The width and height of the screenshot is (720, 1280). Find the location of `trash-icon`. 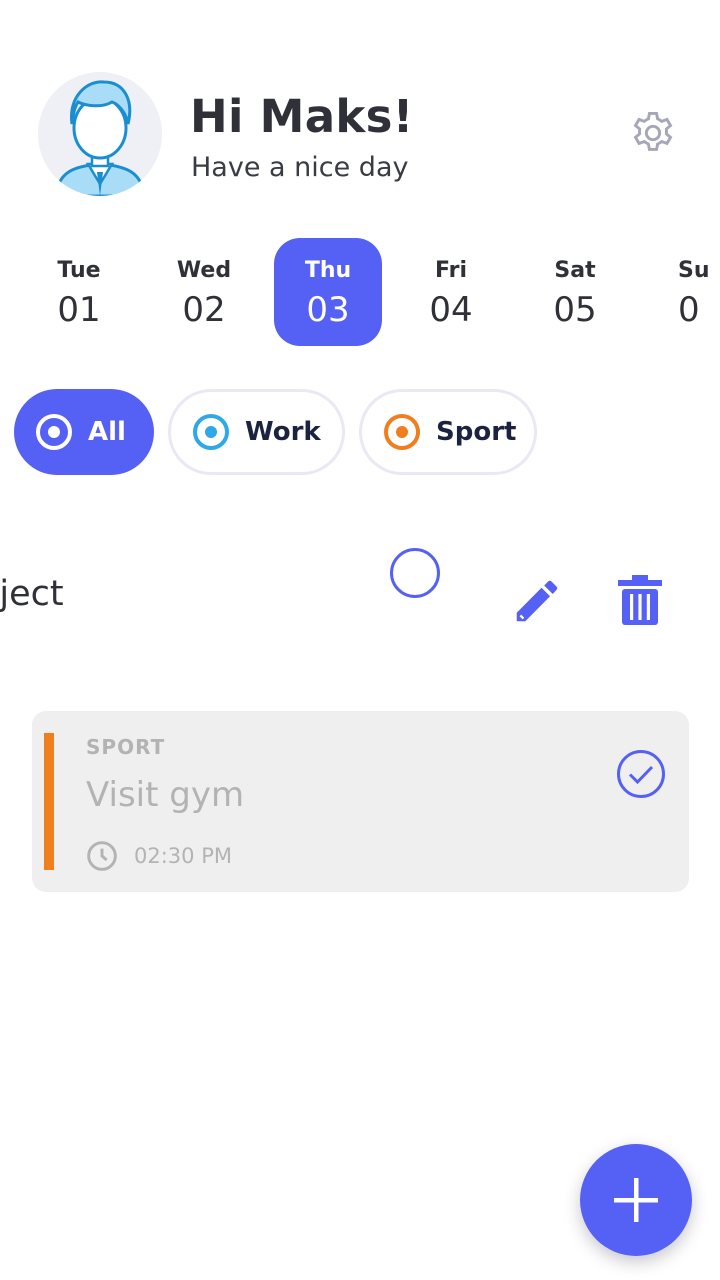

trash-icon is located at coordinates (640, 600).